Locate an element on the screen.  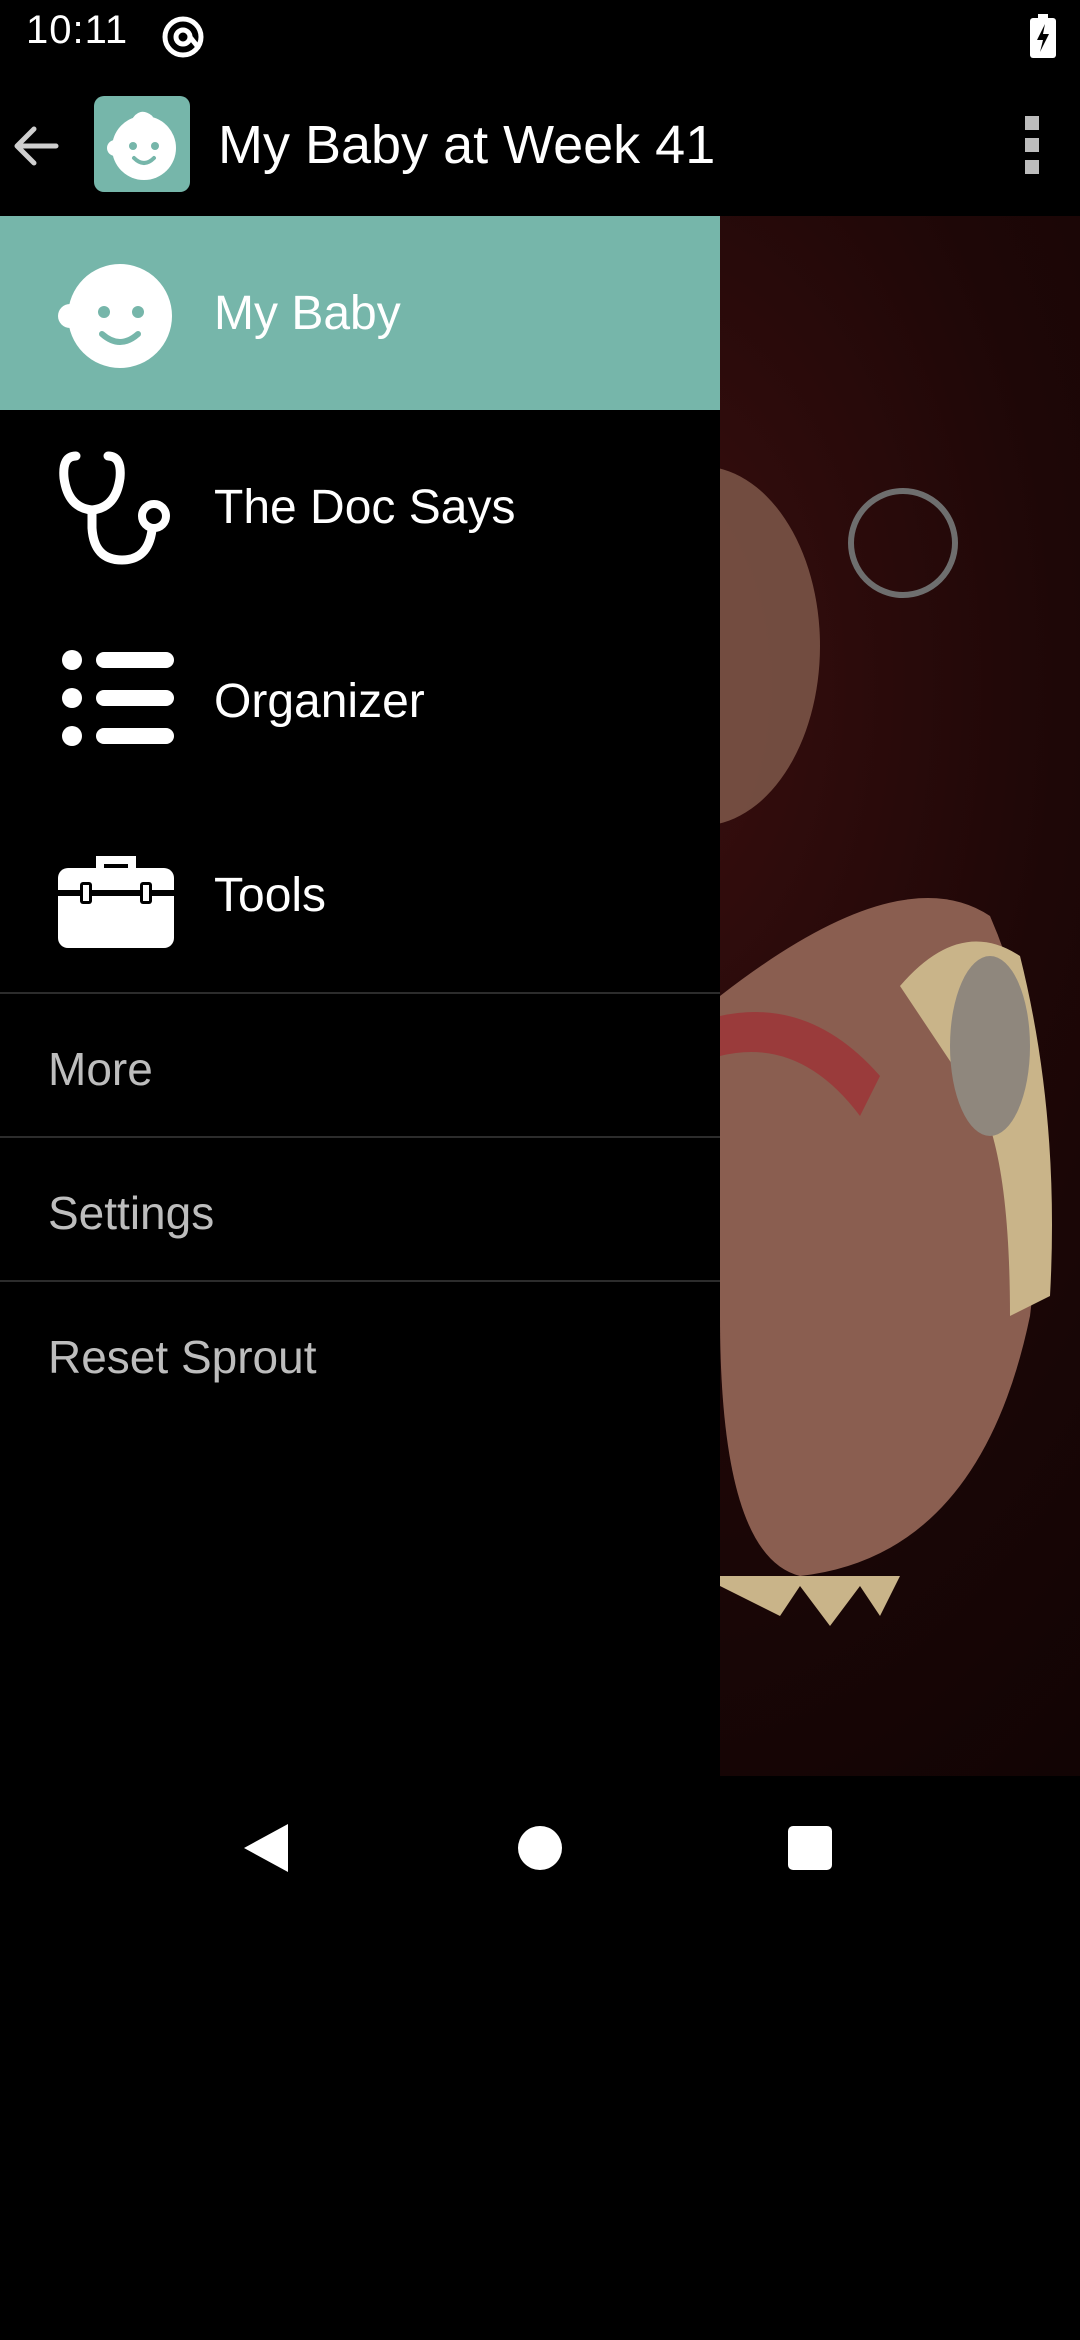
drawer-item-tools: Tools is located at coordinates (360, 895).